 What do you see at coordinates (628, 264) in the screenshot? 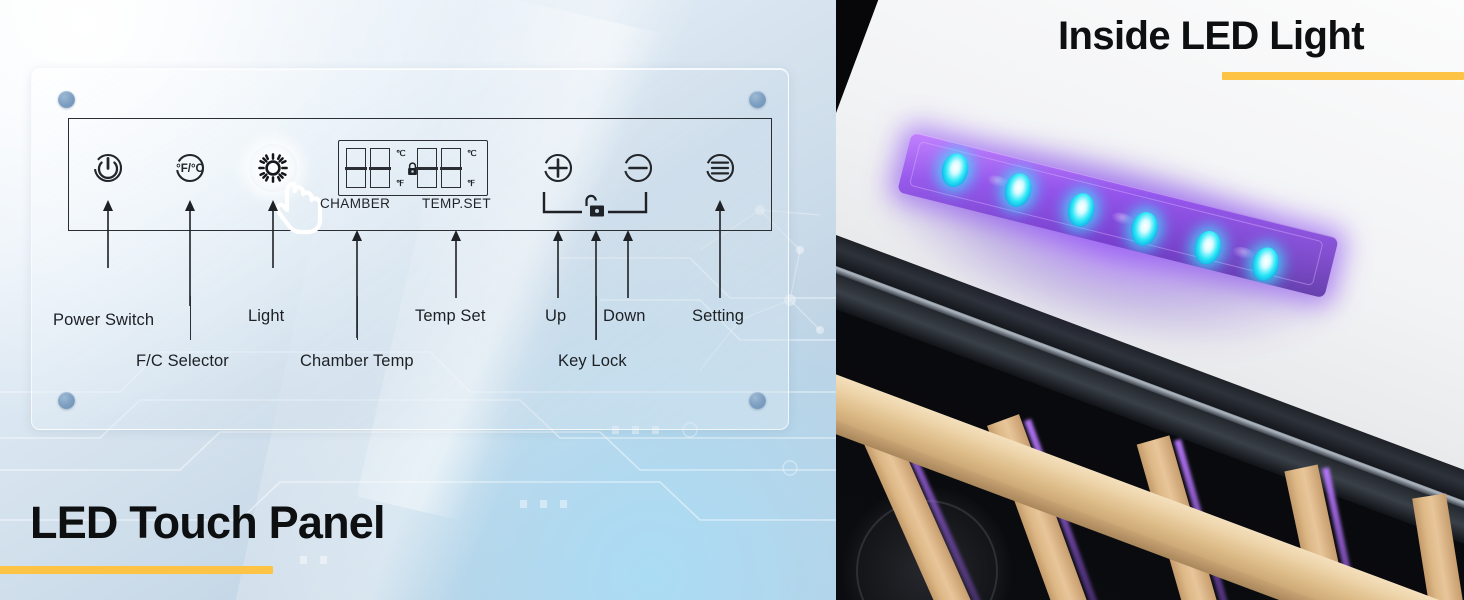
I see `leader-arrow-down` at bounding box center [628, 264].